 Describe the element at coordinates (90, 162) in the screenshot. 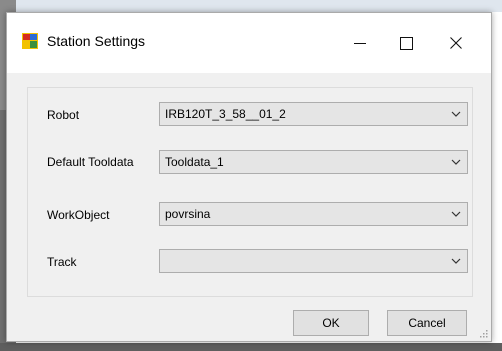

I see `default-tooldata-label: Default Tooldata` at that location.